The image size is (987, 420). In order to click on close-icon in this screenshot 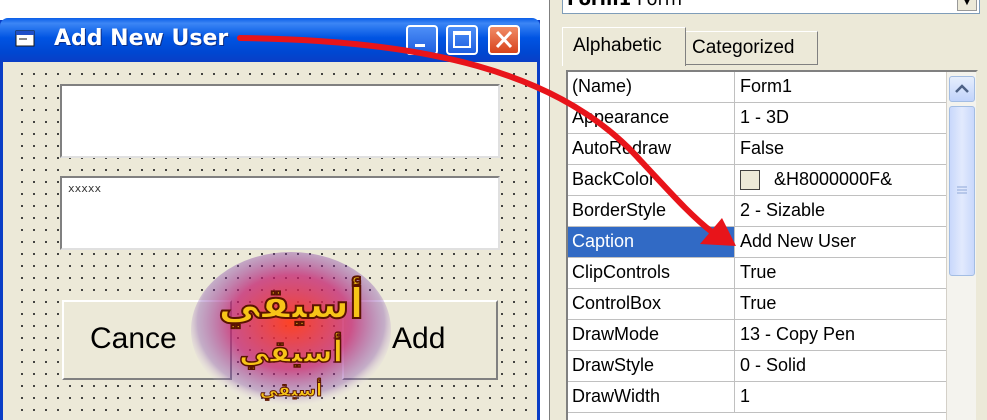, I will do `click(504, 39)`.